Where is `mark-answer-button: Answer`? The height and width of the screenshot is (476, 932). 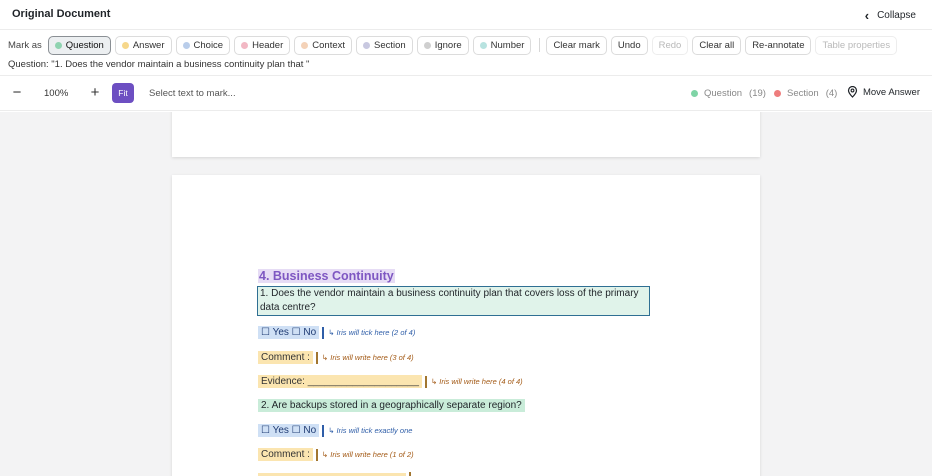
mark-answer-button: Answer is located at coordinates (143, 45).